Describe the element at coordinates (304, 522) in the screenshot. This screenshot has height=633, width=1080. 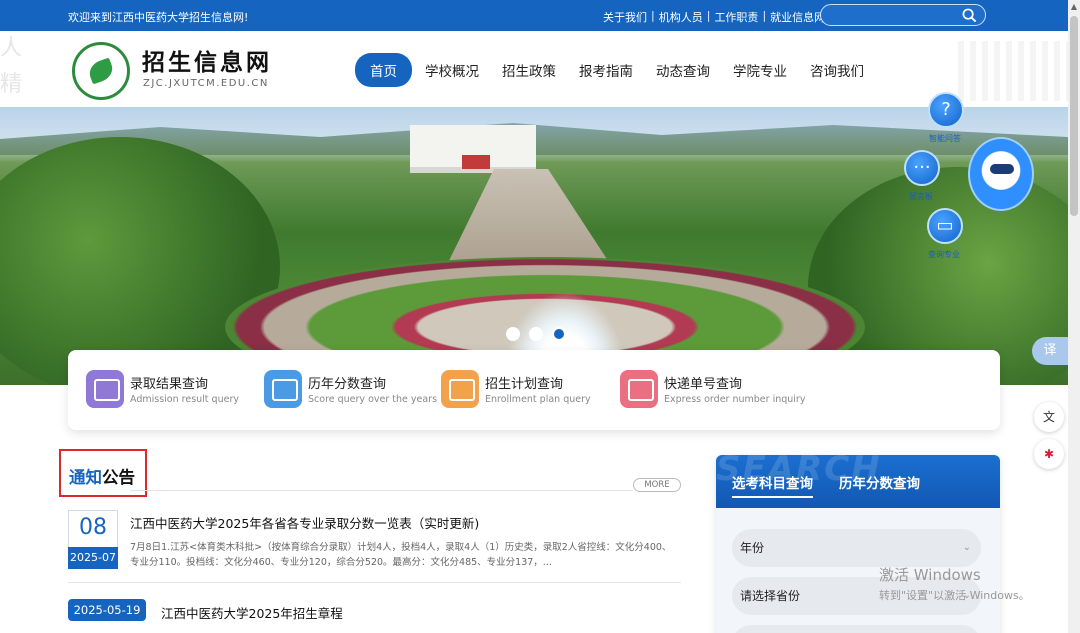
I see `news-title: 江西中医药大学2025年各省各专业录取分数一览表（实时更新)` at that location.